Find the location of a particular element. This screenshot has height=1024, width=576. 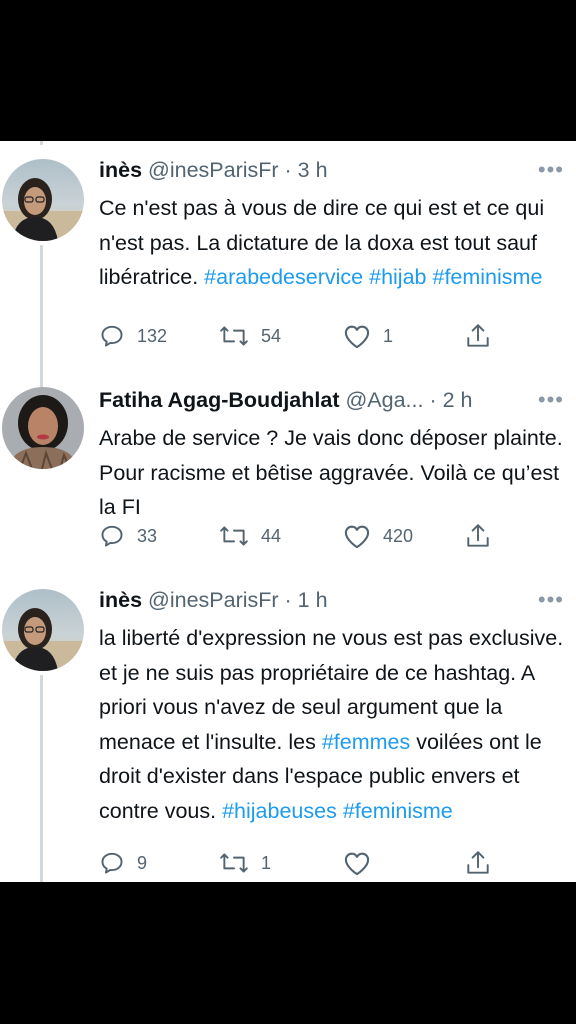

like-count: 420 is located at coordinates (398, 535).